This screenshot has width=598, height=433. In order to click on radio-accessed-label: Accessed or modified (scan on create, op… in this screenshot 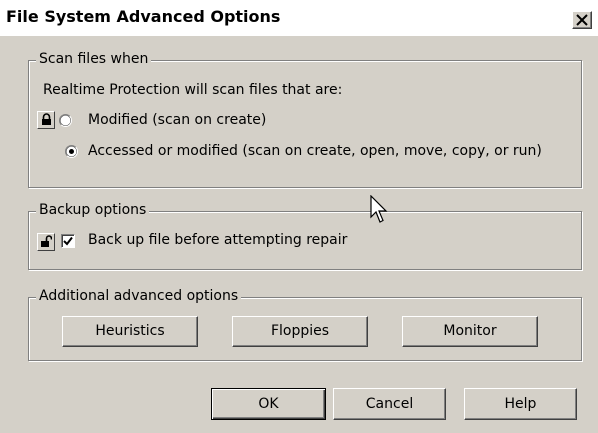, I will do `click(315, 151)`.